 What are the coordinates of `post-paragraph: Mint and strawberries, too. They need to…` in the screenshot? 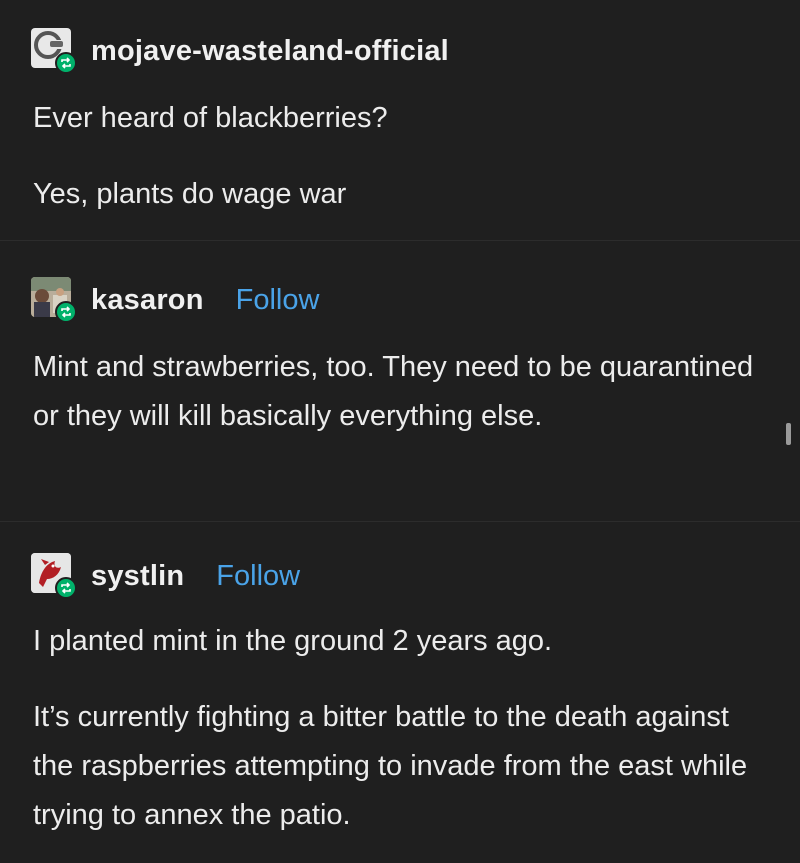 It's located at (393, 391).